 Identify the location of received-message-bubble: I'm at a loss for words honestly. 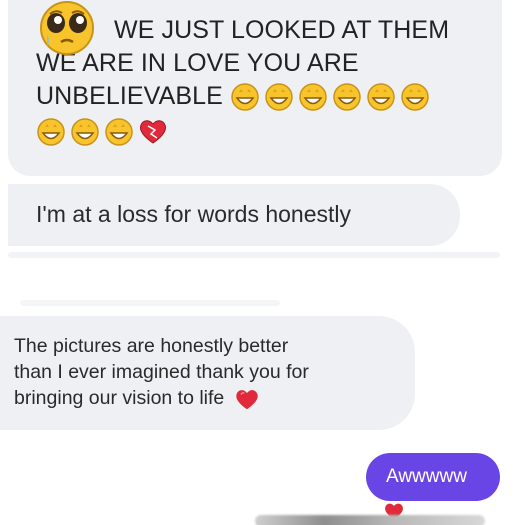
(234, 215).